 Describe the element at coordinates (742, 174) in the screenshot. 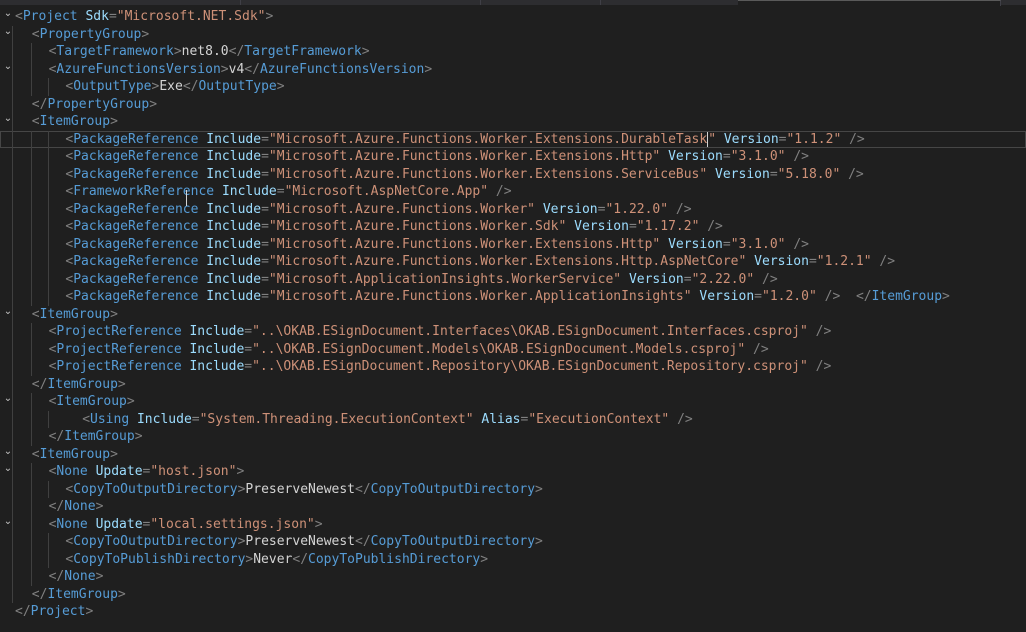

I see `xml-attribute-name: Version` at that location.